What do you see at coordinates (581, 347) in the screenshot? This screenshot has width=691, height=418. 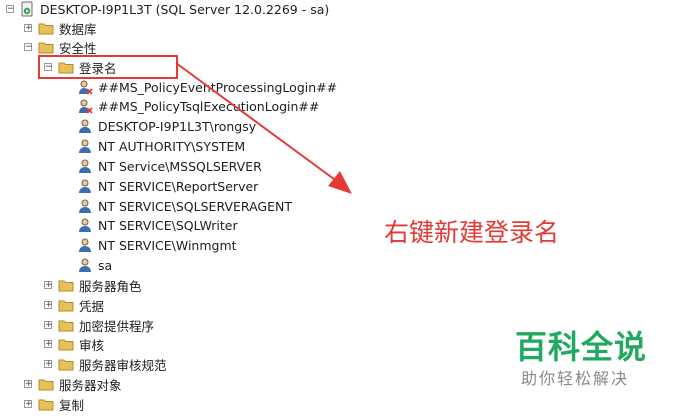 I see `watermark-logo: 百科全说` at bounding box center [581, 347].